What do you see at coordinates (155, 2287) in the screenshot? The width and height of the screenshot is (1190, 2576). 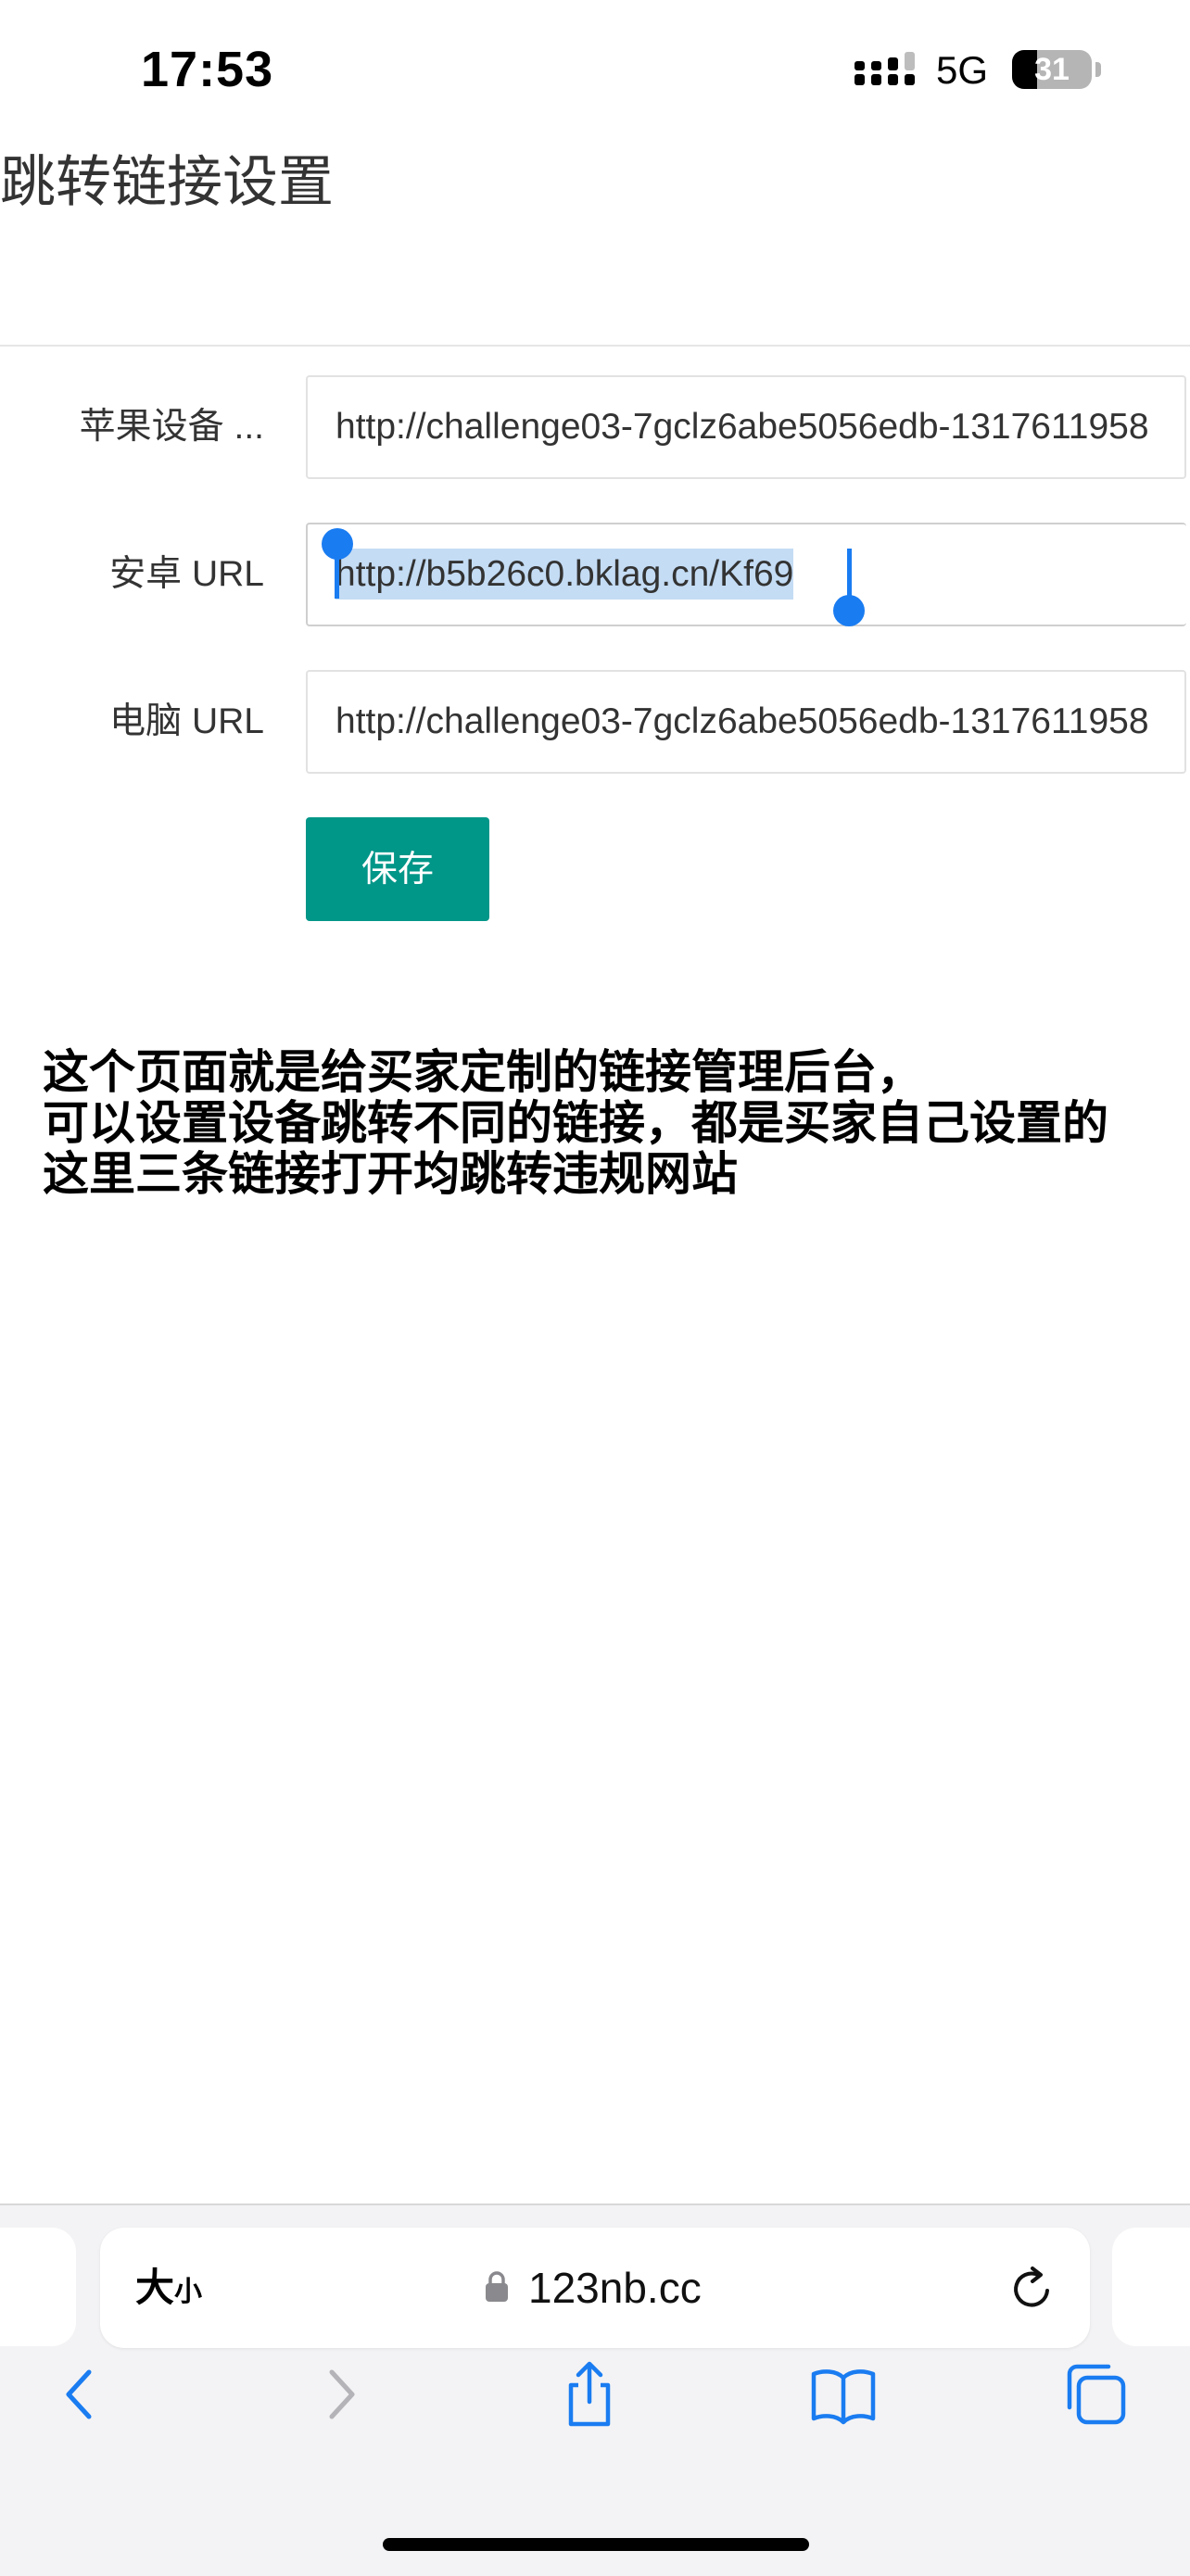 I see `text-size-large-glyph: 大` at bounding box center [155, 2287].